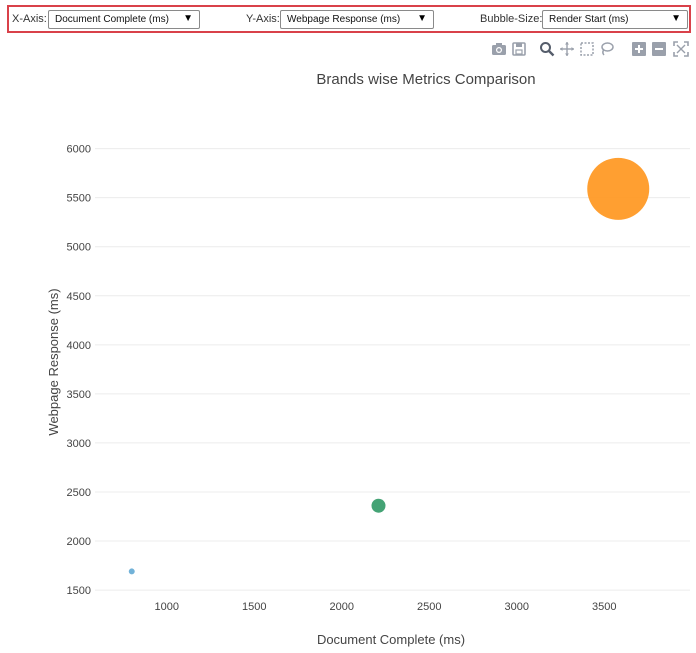 This screenshot has height=653, width=696. What do you see at coordinates (391, 639) in the screenshot?
I see `x-axis-title: Document Complete (ms)` at bounding box center [391, 639].